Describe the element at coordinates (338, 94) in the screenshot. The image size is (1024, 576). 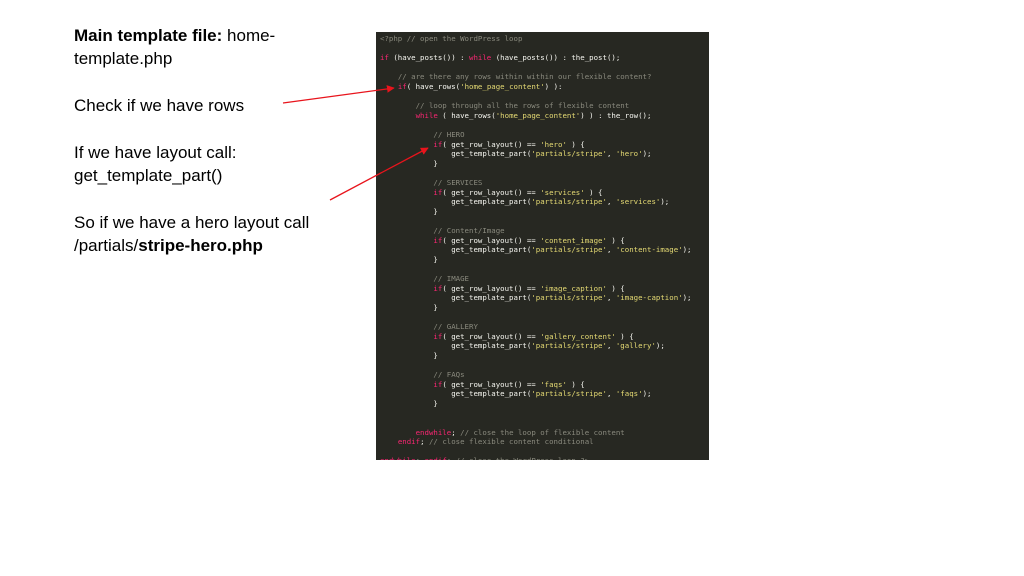
I see `arrow-check-rows` at that location.